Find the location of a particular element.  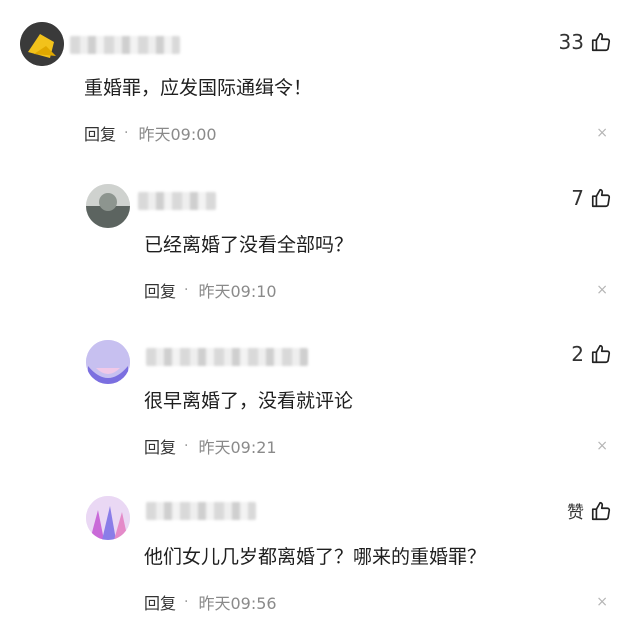

comment-meta: 回复 · 昨天09:10 is located at coordinates (210, 290).